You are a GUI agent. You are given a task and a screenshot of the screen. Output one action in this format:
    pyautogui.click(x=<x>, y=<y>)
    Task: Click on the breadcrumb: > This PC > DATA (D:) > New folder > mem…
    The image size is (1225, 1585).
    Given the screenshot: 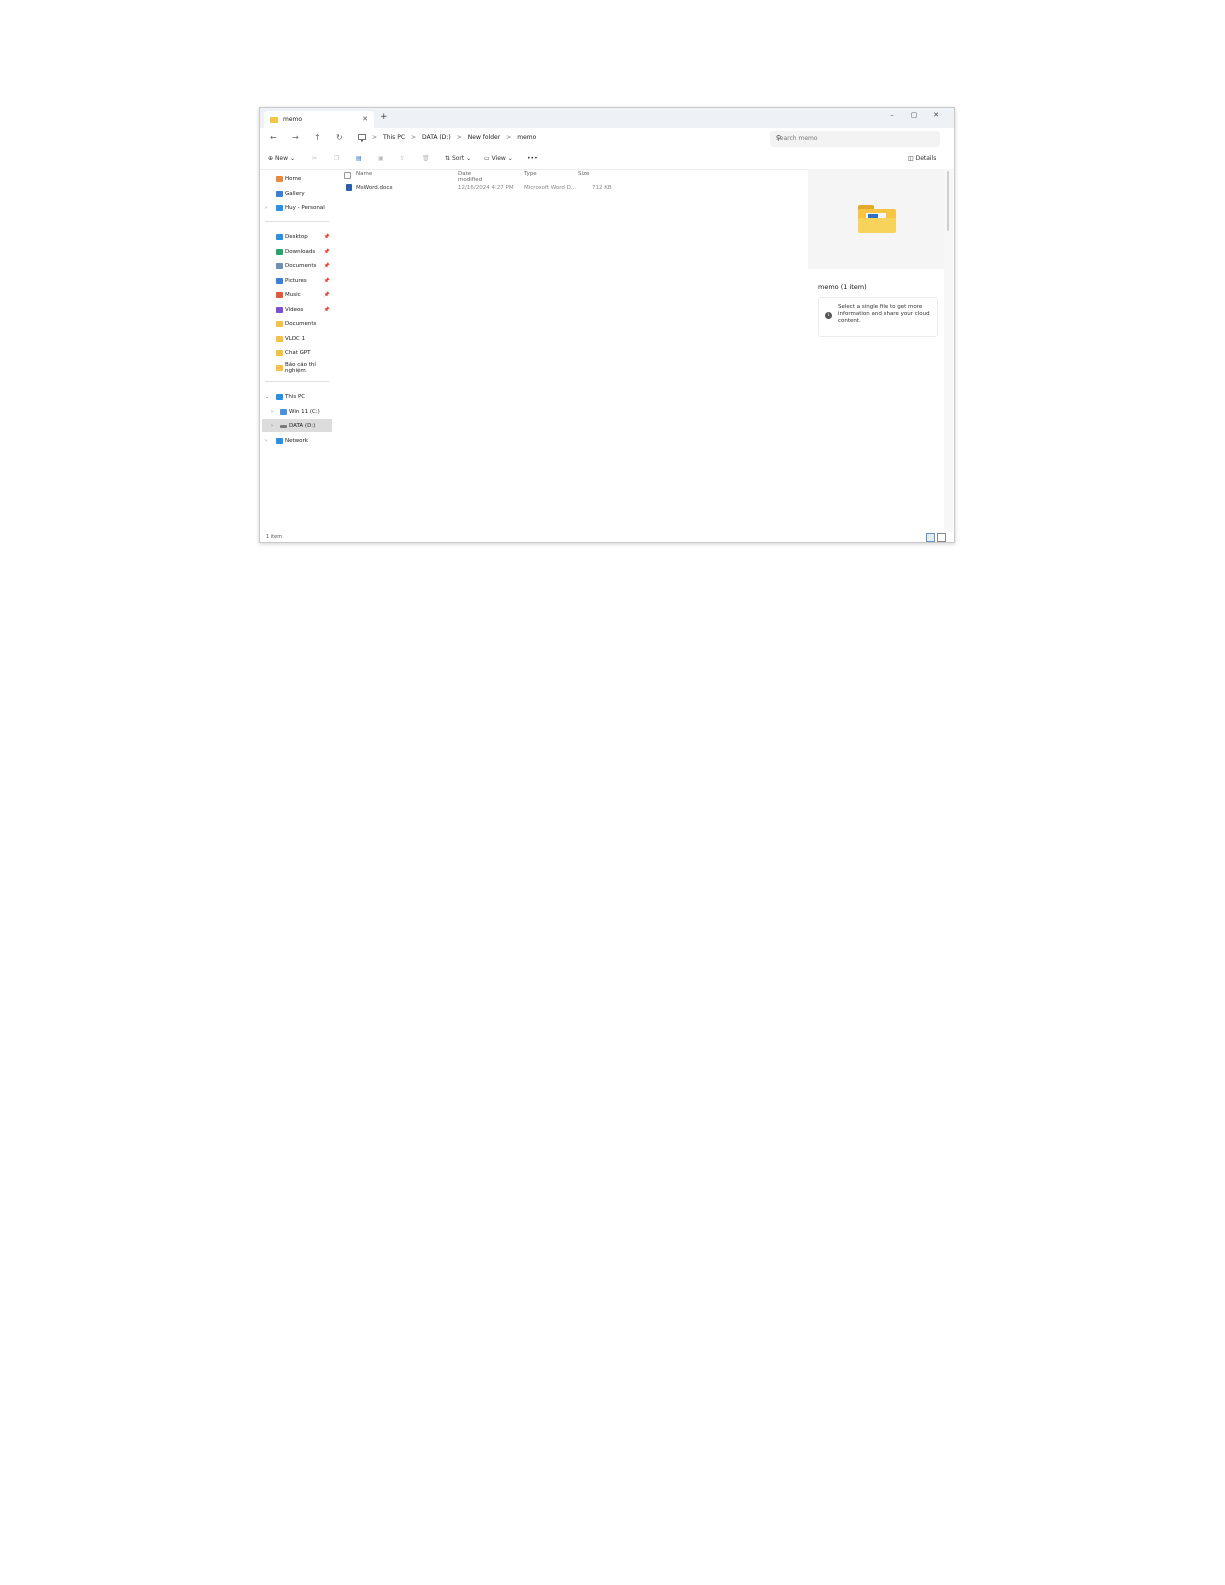 What is the action you would take?
    pyautogui.click(x=454, y=137)
    